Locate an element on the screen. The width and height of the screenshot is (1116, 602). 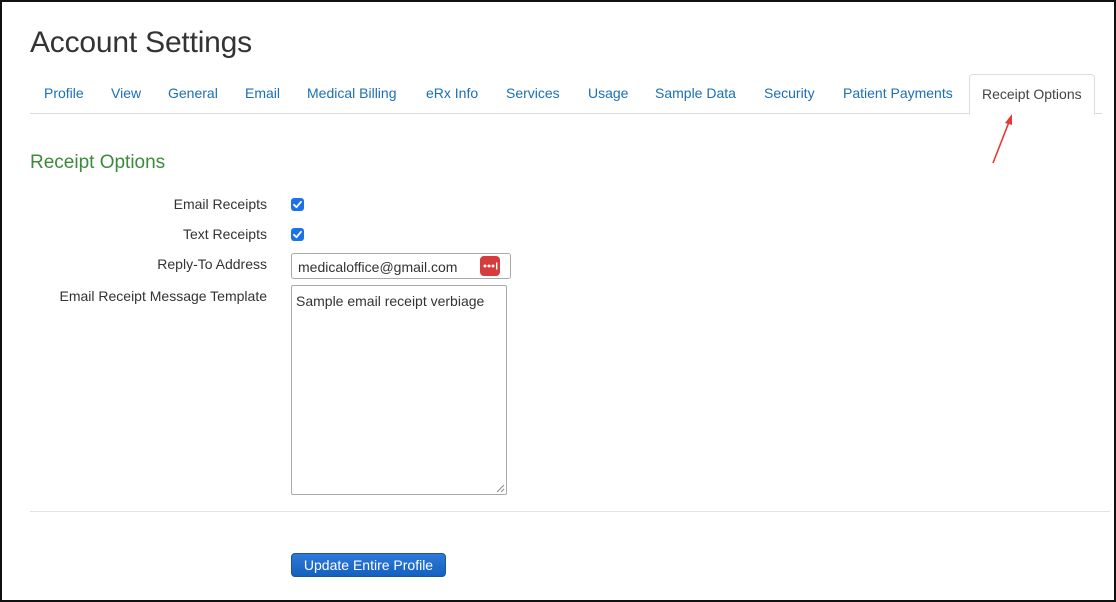
template-textarea: Sample email receipt verbiage is located at coordinates (399, 390).